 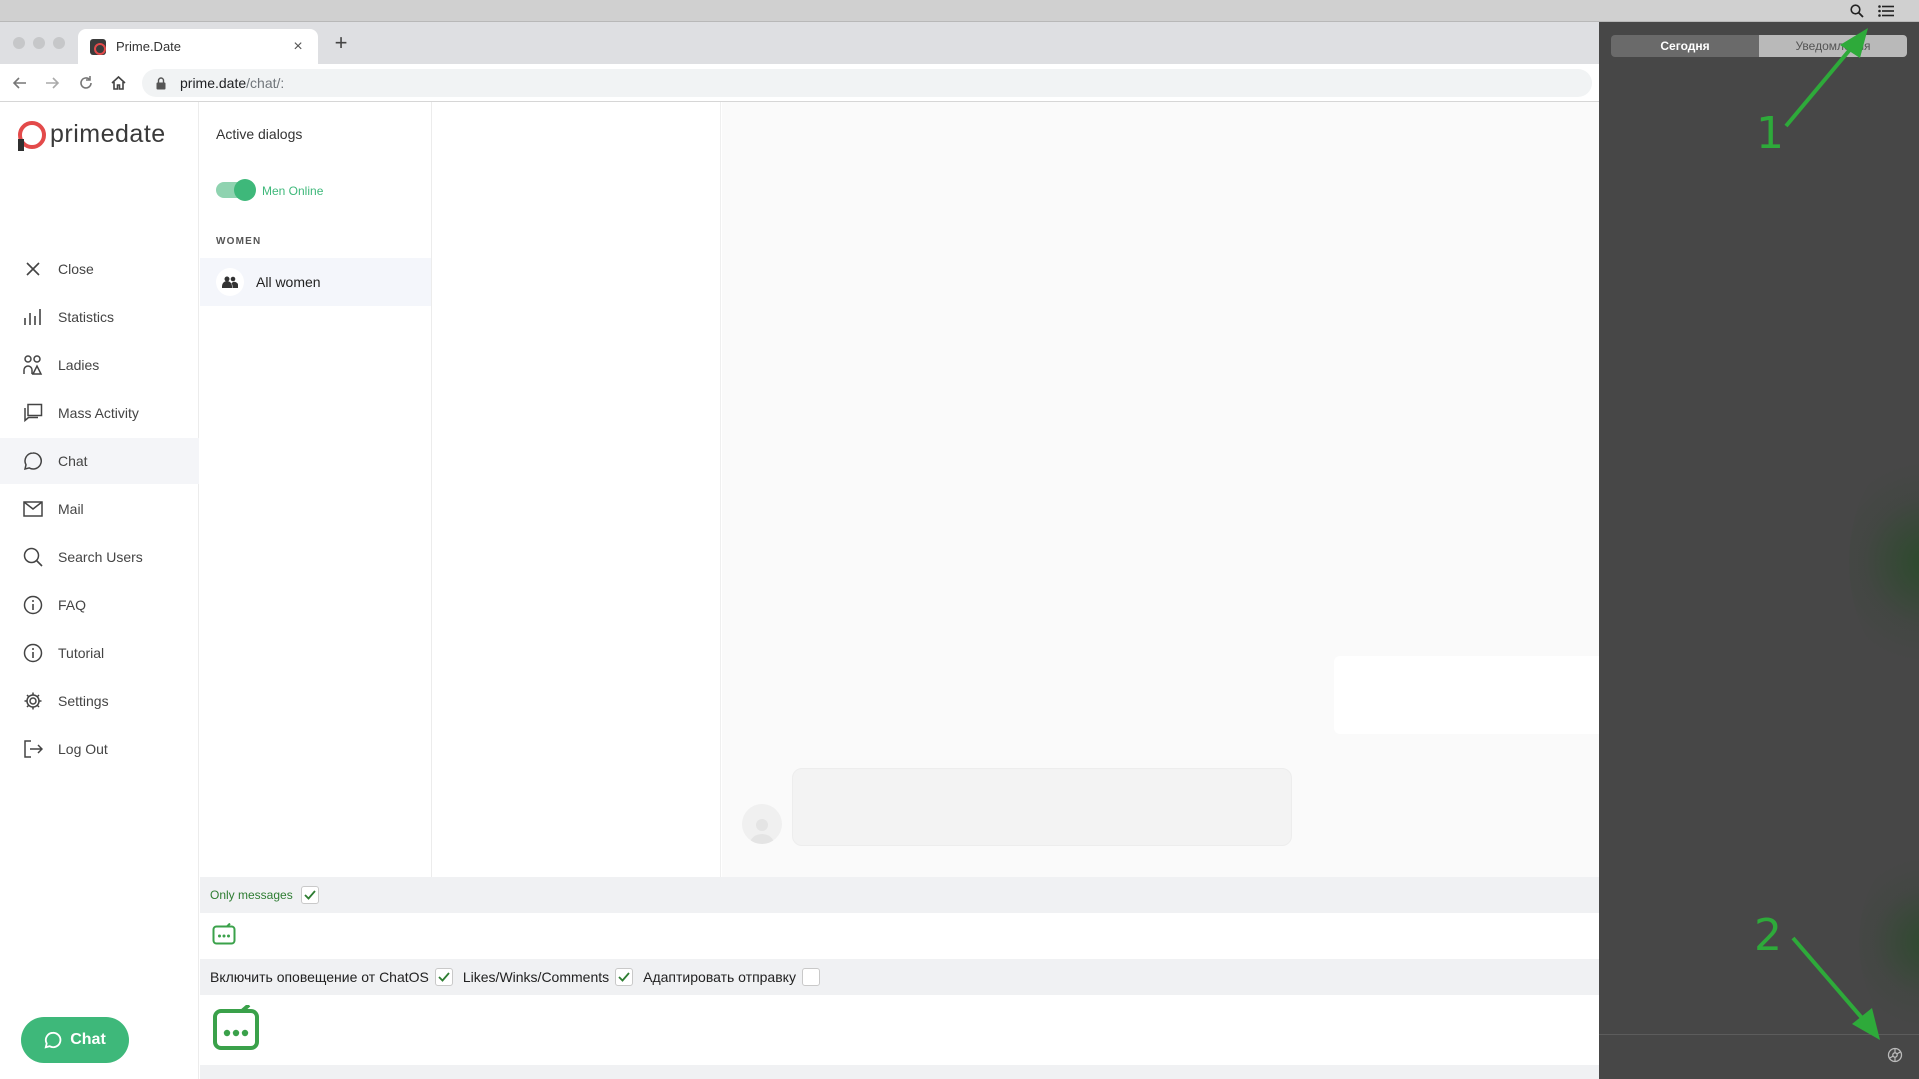 What do you see at coordinates (52, 83) in the screenshot?
I see `forward-button` at bounding box center [52, 83].